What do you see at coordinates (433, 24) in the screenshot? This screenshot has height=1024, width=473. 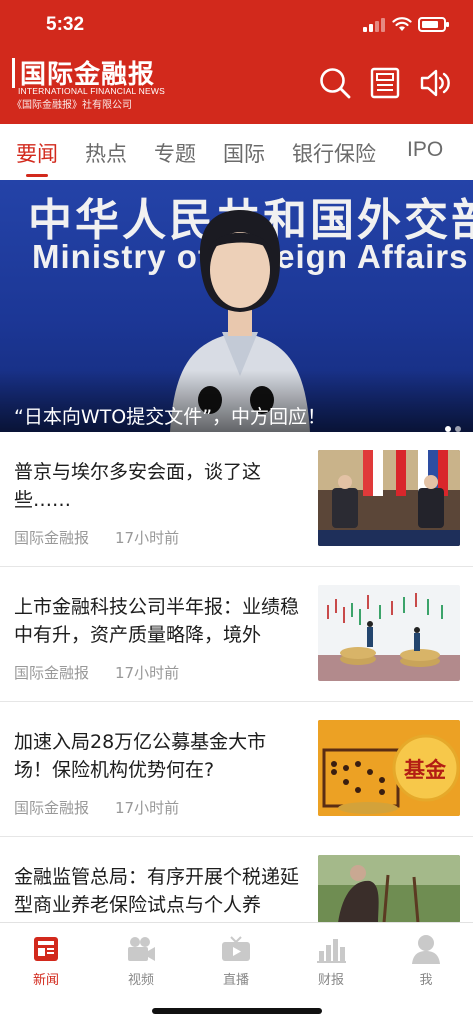 I see `battery-icon` at bounding box center [433, 24].